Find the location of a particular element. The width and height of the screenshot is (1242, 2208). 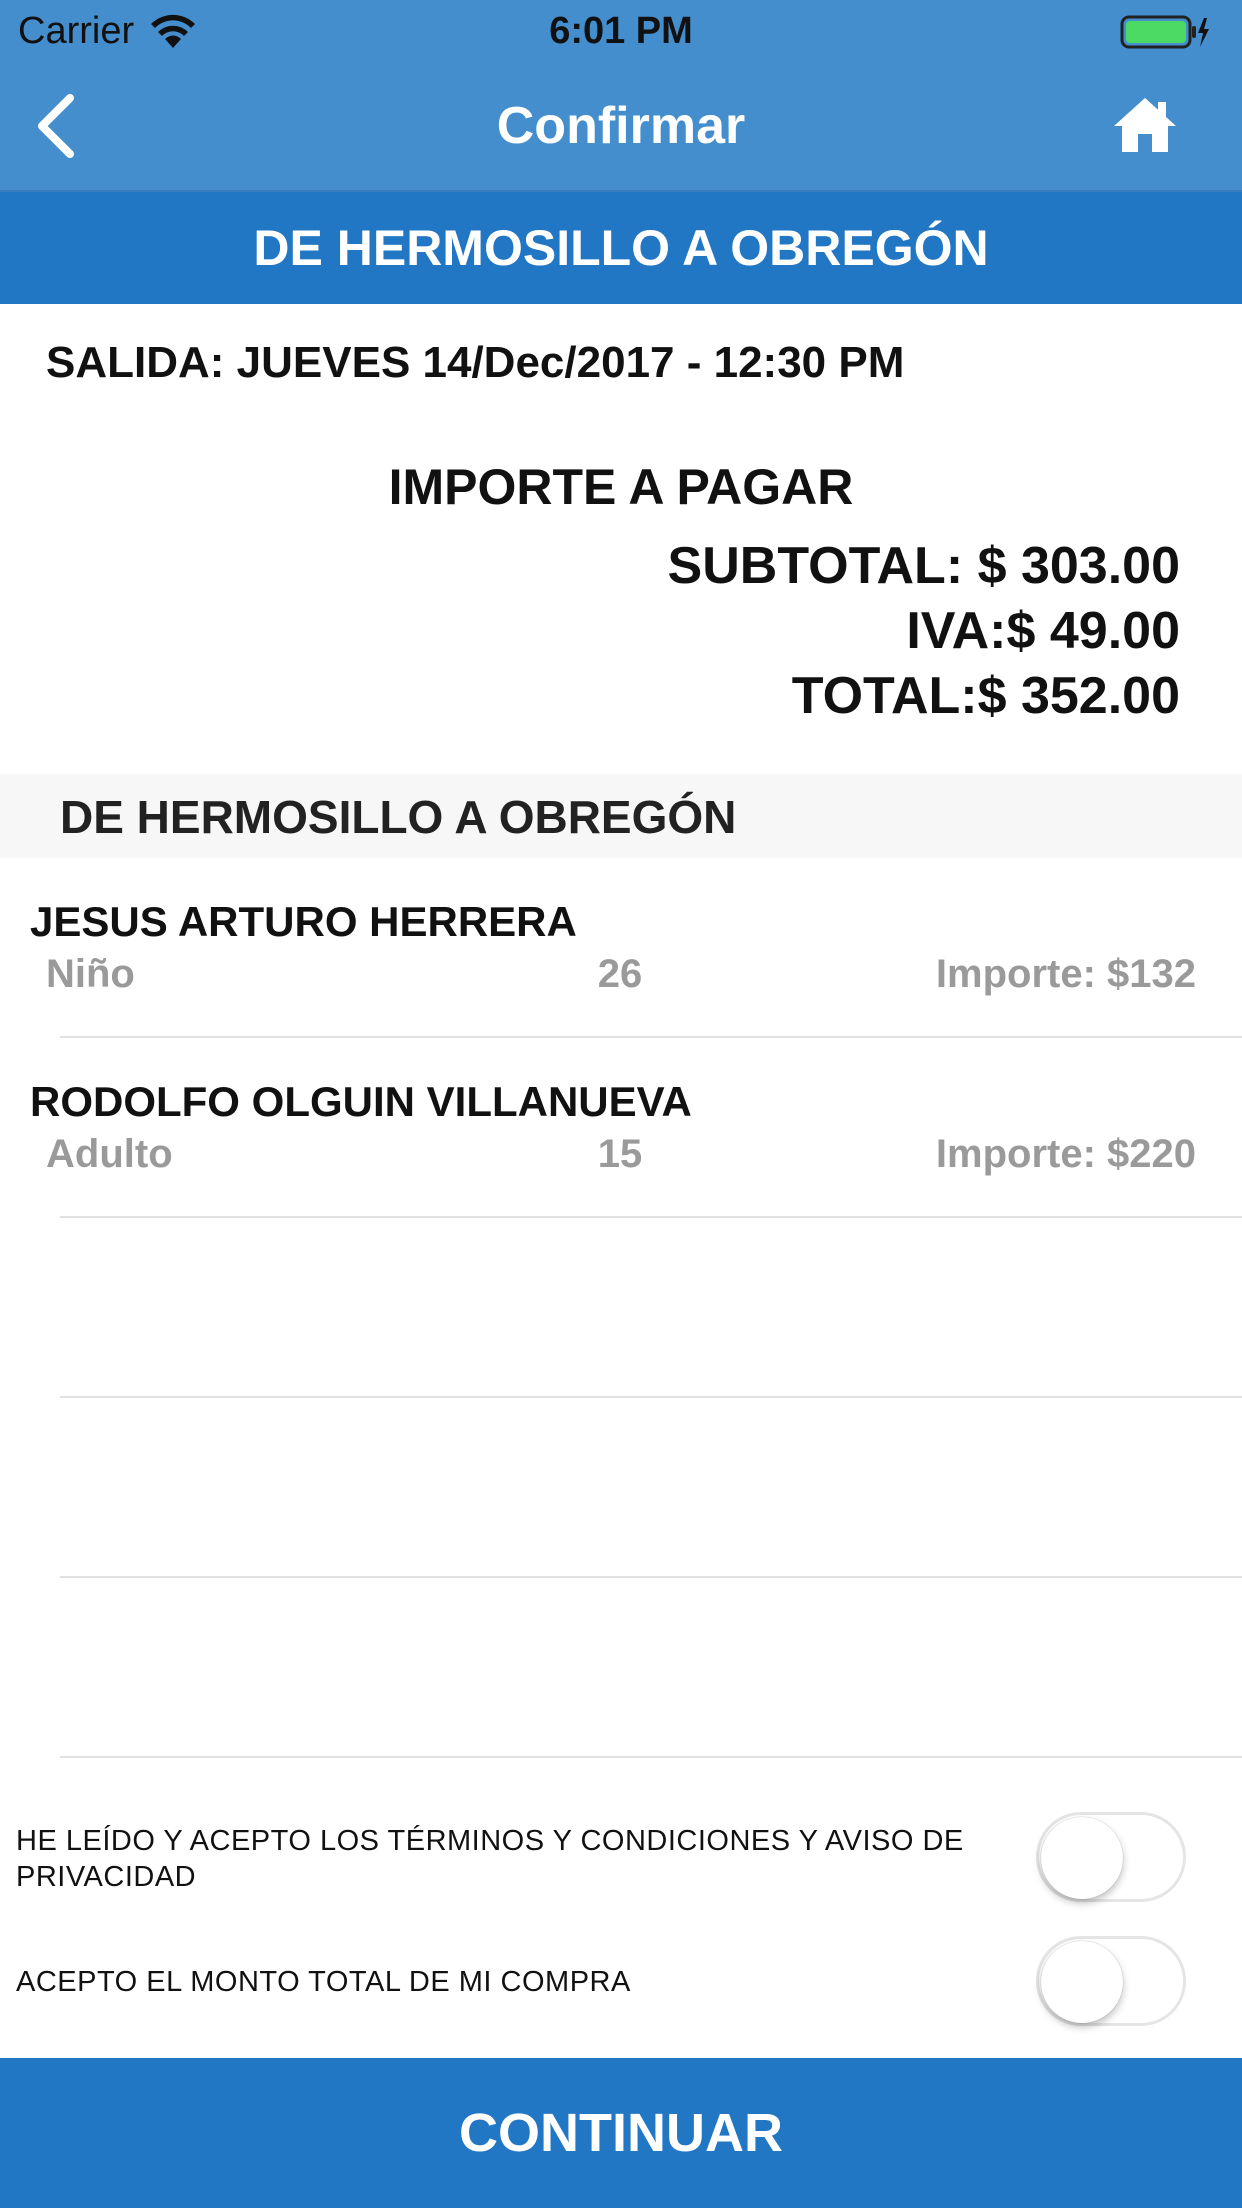

passenger-importe: Importe: $220 is located at coordinates (1065, 1154).